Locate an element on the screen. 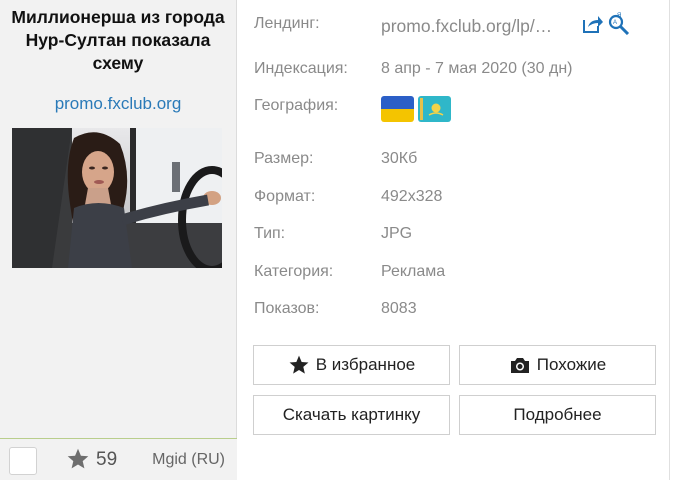  indexing-label: Индексация: is located at coordinates (301, 68).